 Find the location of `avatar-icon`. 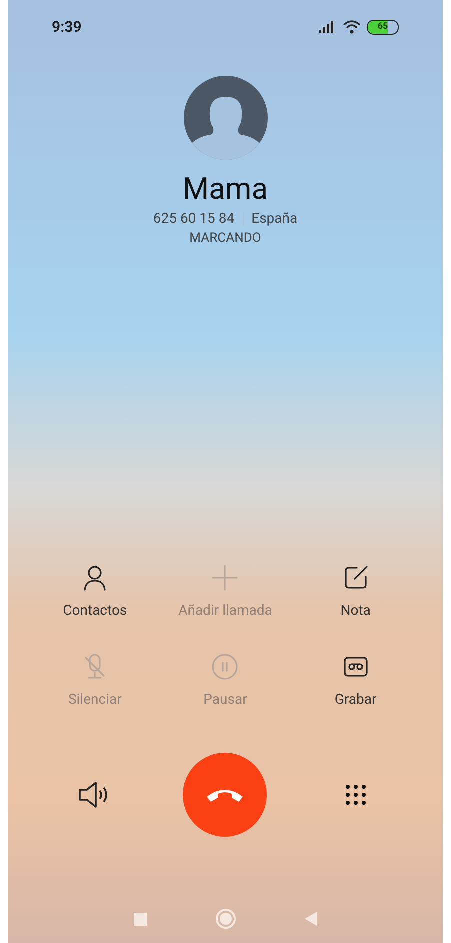

avatar-icon is located at coordinates (225, 118).